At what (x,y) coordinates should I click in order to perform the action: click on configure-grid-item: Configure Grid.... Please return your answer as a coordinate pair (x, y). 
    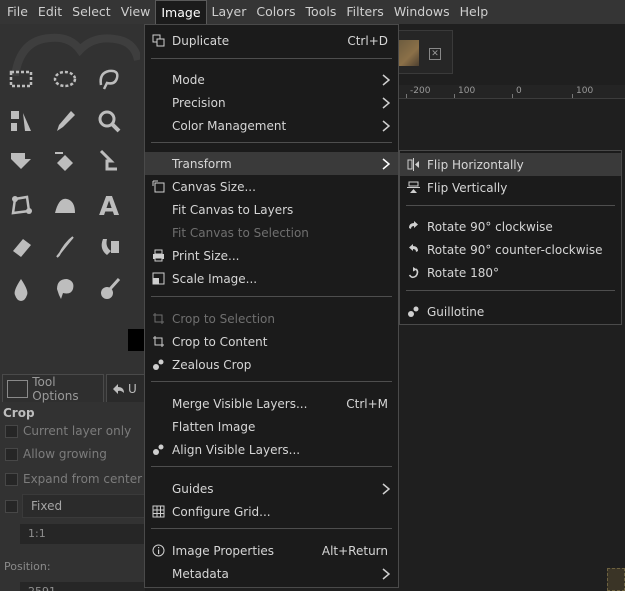
    Looking at the image, I should click on (271, 511).